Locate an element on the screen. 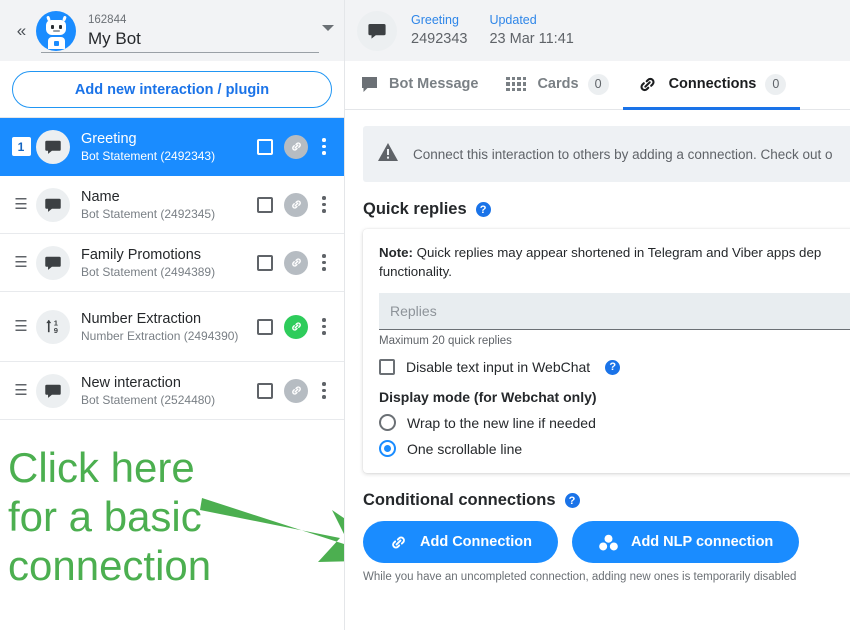 Image resolution: width=850 pixels, height=630 pixels. add-connection-label: Add Connection is located at coordinates (476, 542).